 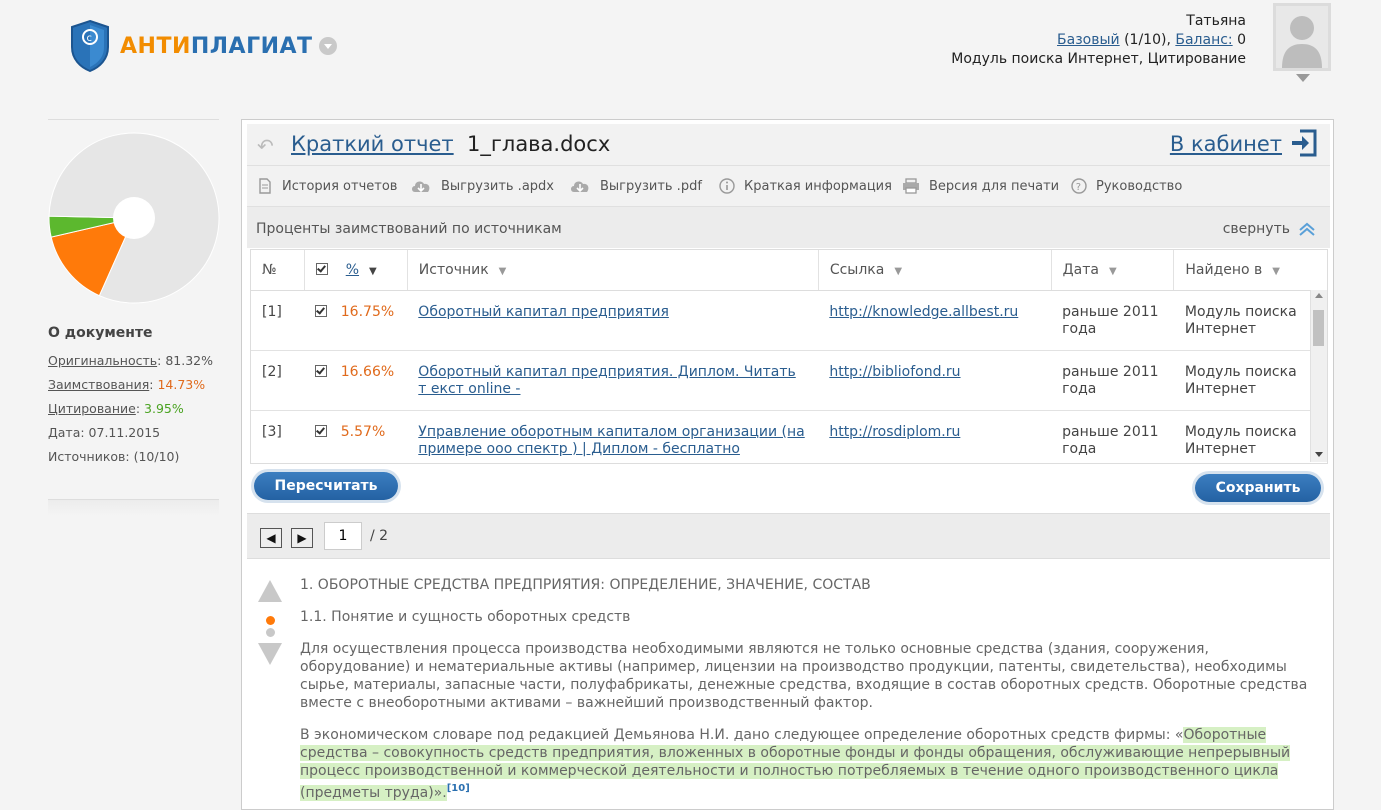 What do you see at coordinates (90, 46) in the screenshot?
I see `shield-logo-icon: c` at bounding box center [90, 46].